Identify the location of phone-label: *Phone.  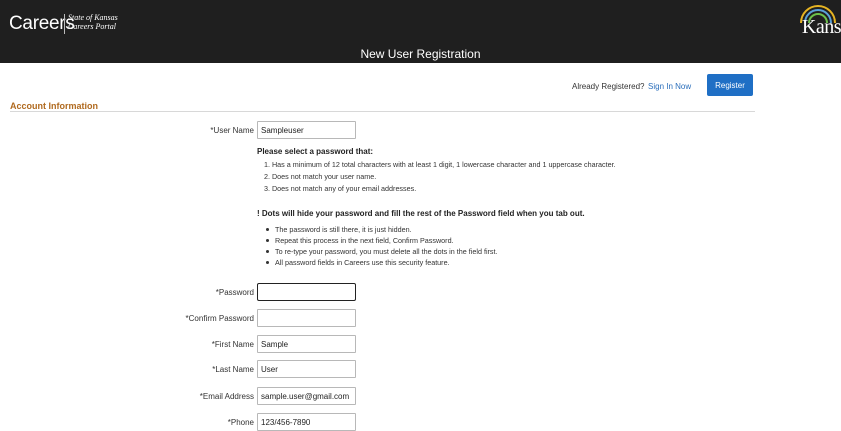
(240, 422).